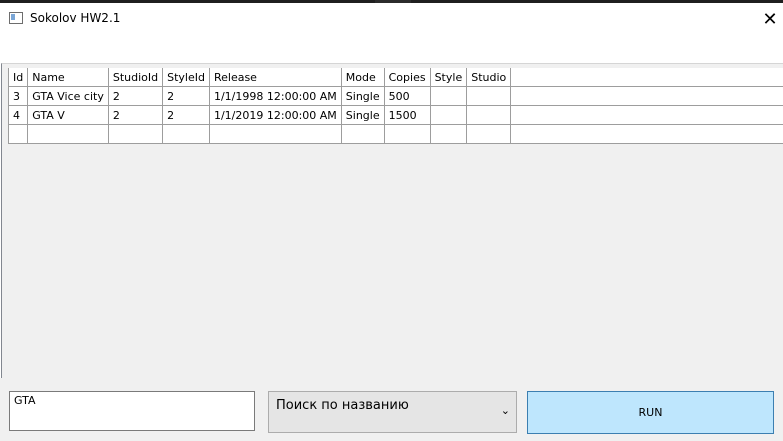  Describe the element at coordinates (362, 77) in the screenshot. I see `column-header-mode: Mode` at that location.